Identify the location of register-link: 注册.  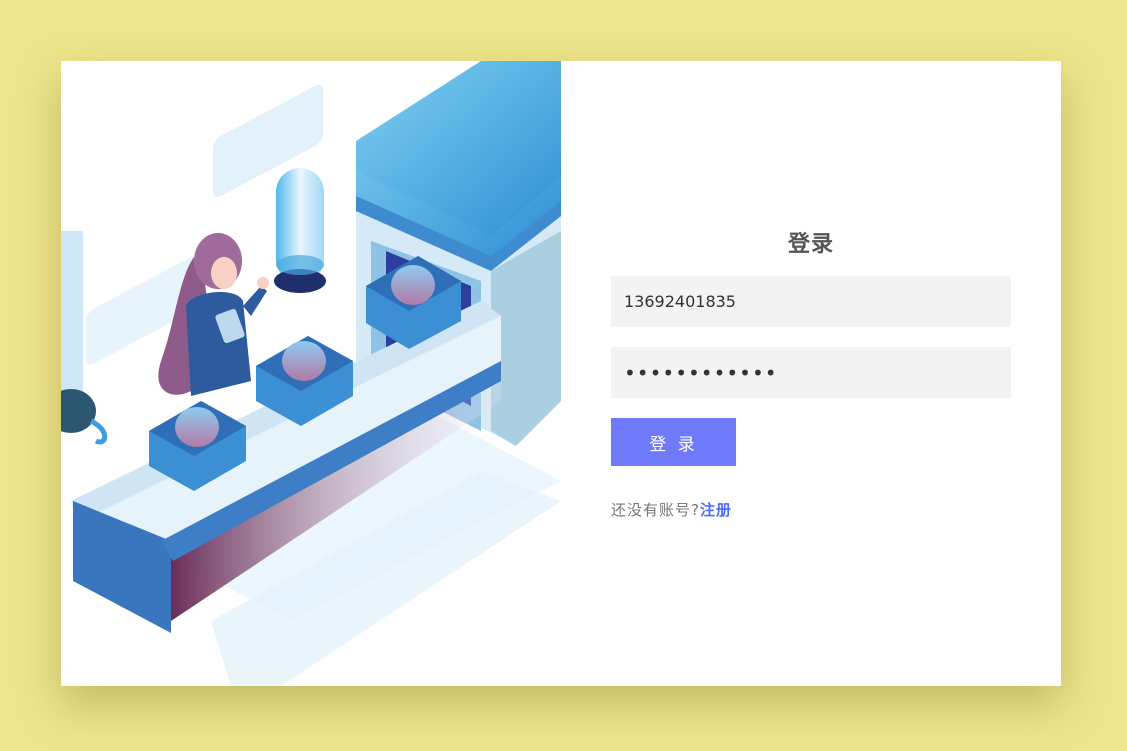
(716, 510).